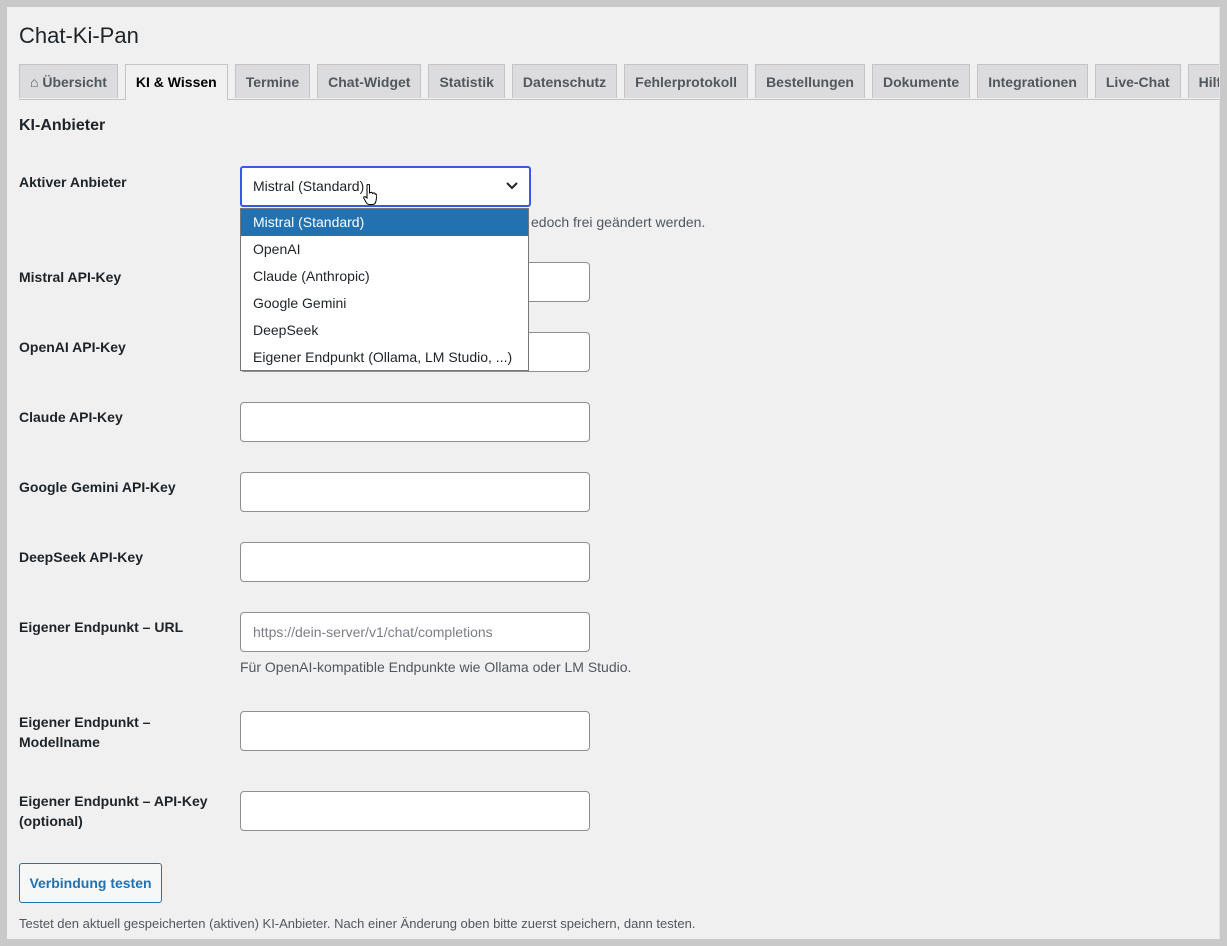 Image resolution: width=1227 pixels, height=946 pixels. Describe the element at coordinates (309, 186) in the screenshot. I see `provider-select-value: Mistral (Standard)` at that location.